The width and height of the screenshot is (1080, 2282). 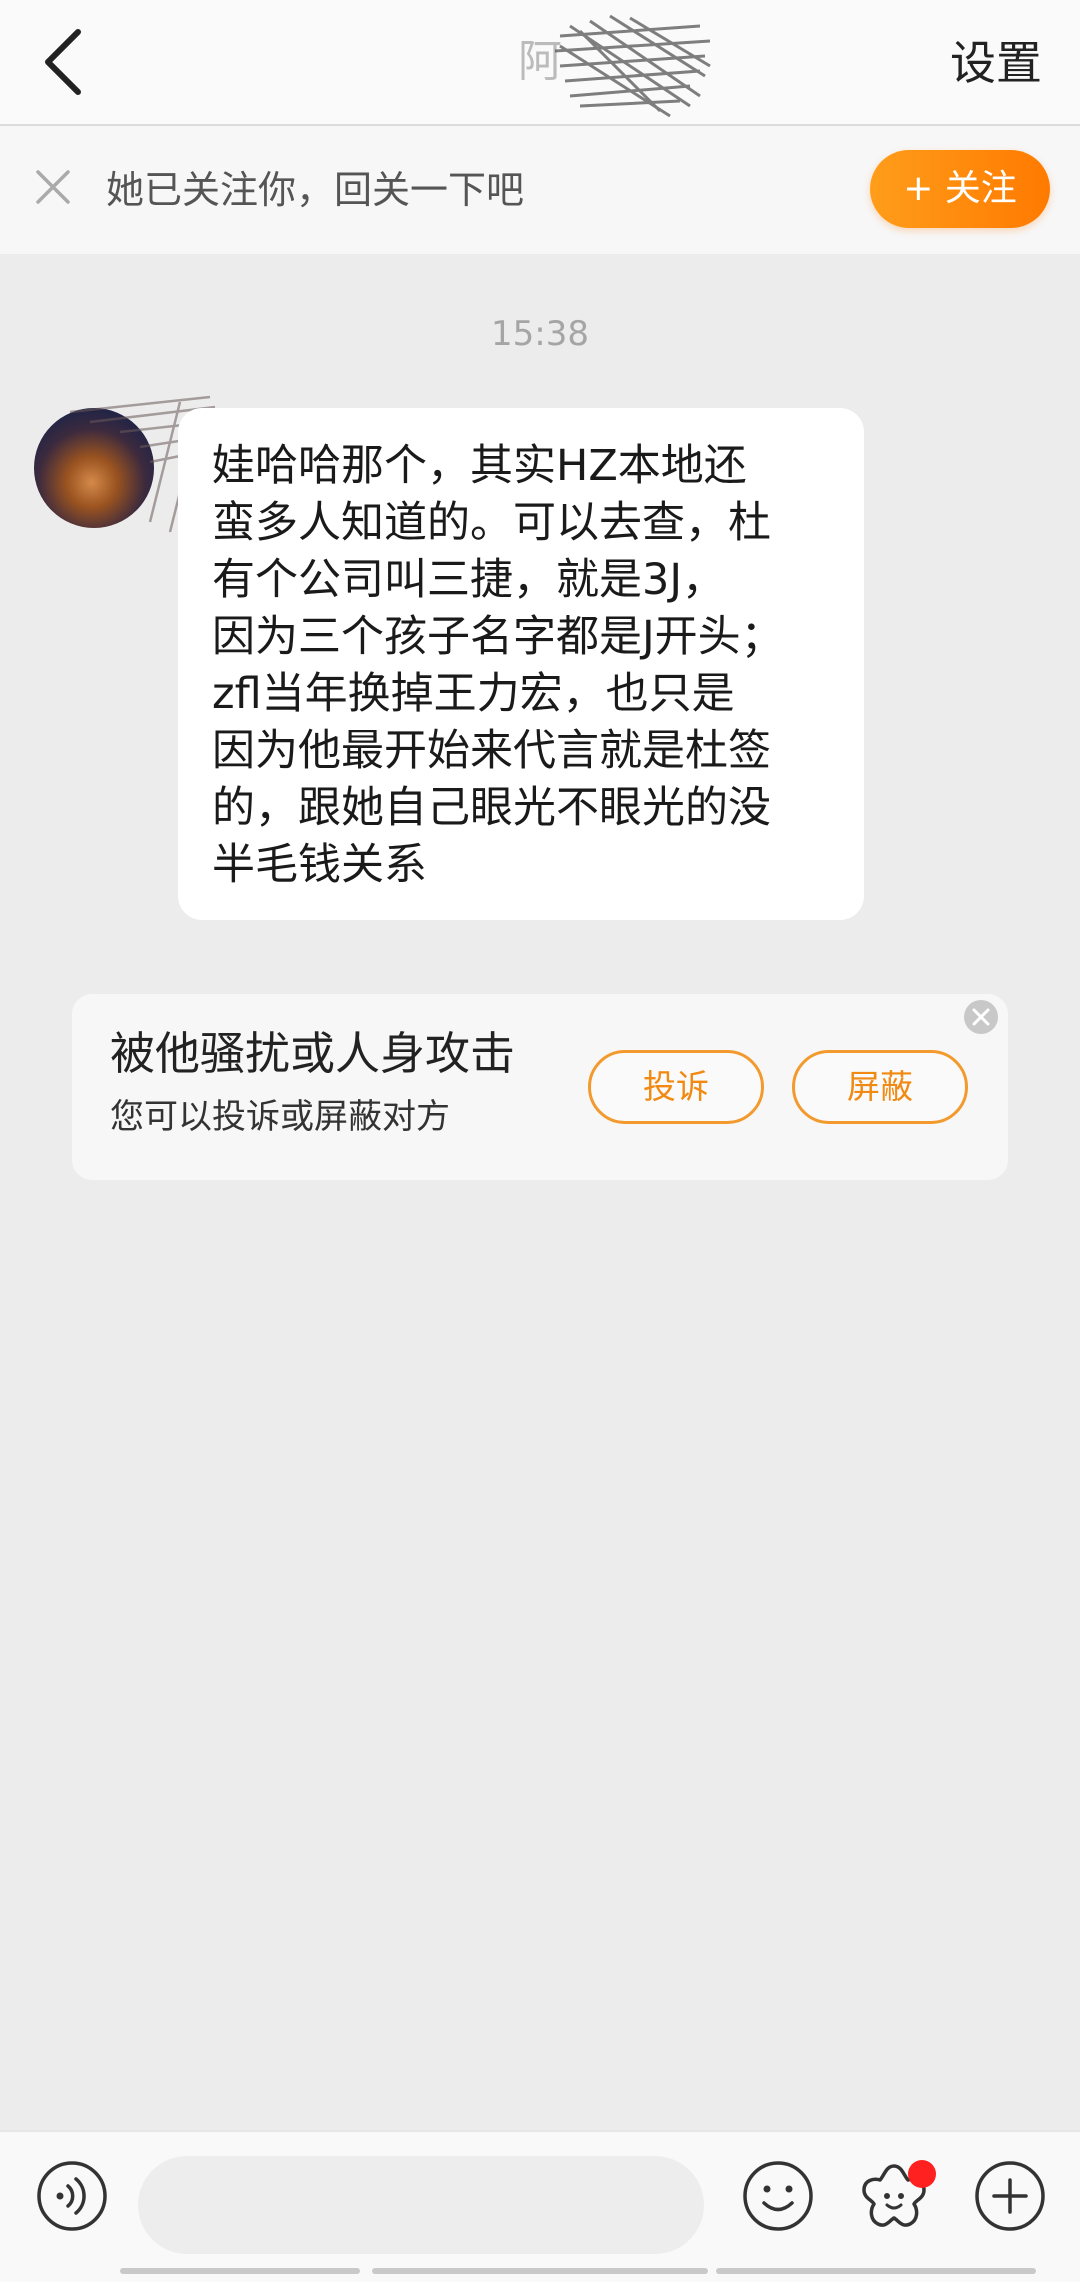 What do you see at coordinates (491, 523) in the screenshot?
I see `message-line: 蛮多人知道的。可以去查，杜` at bounding box center [491, 523].